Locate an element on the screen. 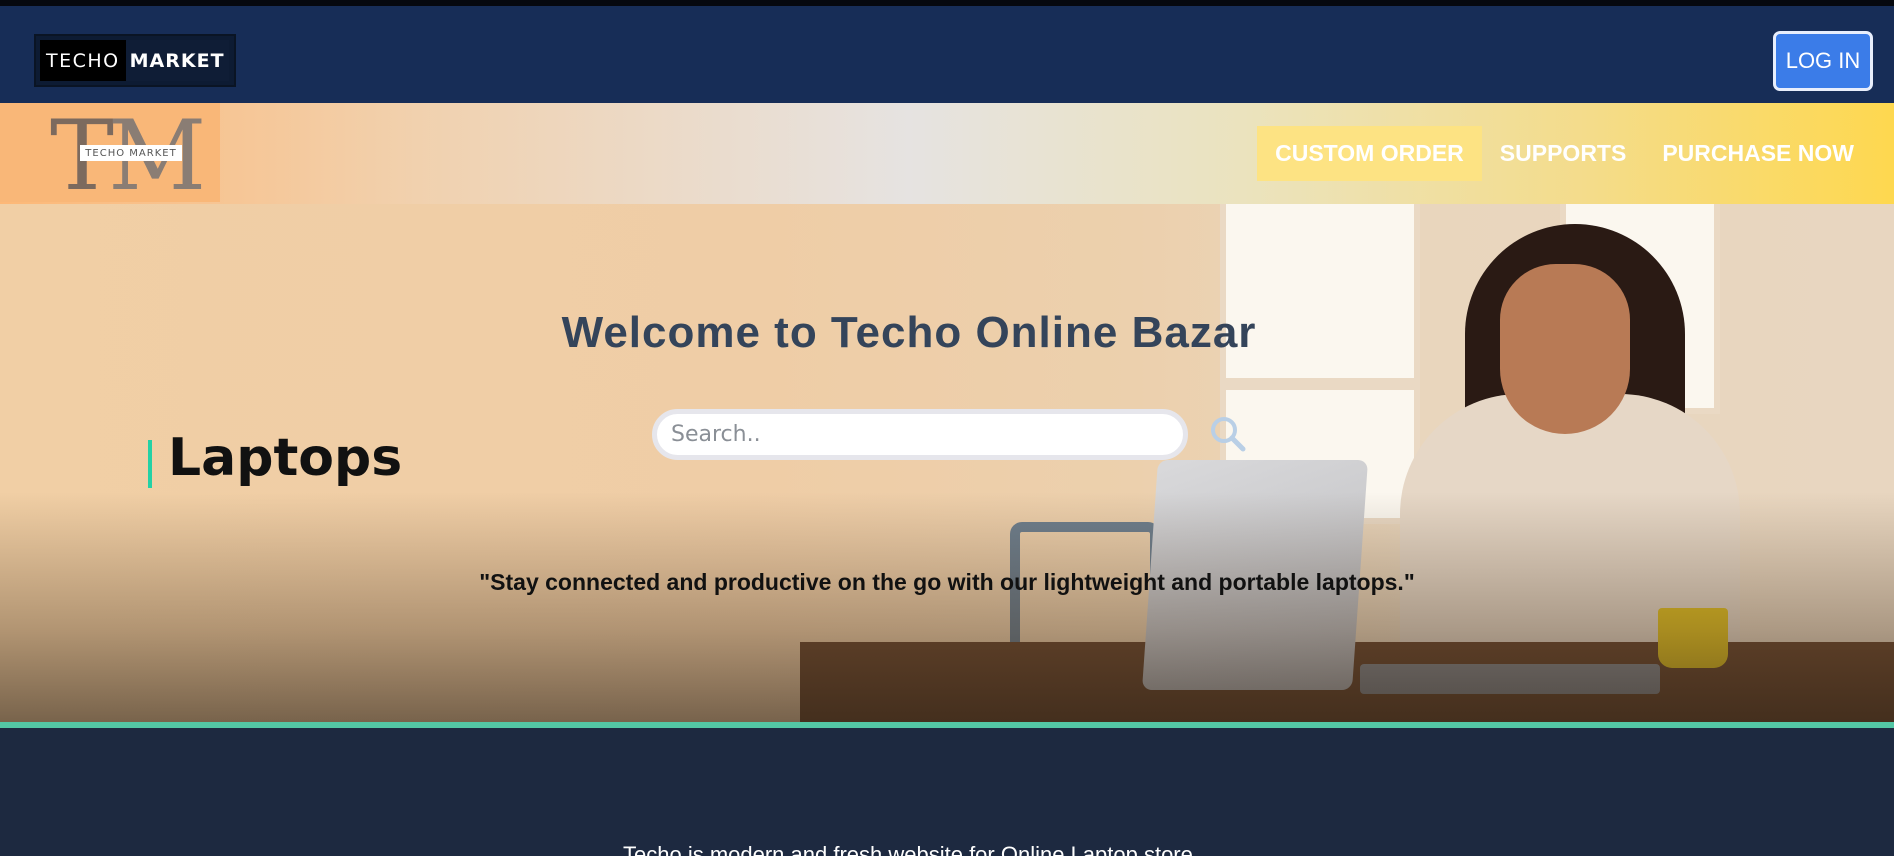  tm-logo-plate: TECHO MARKET is located at coordinates (131, 153).